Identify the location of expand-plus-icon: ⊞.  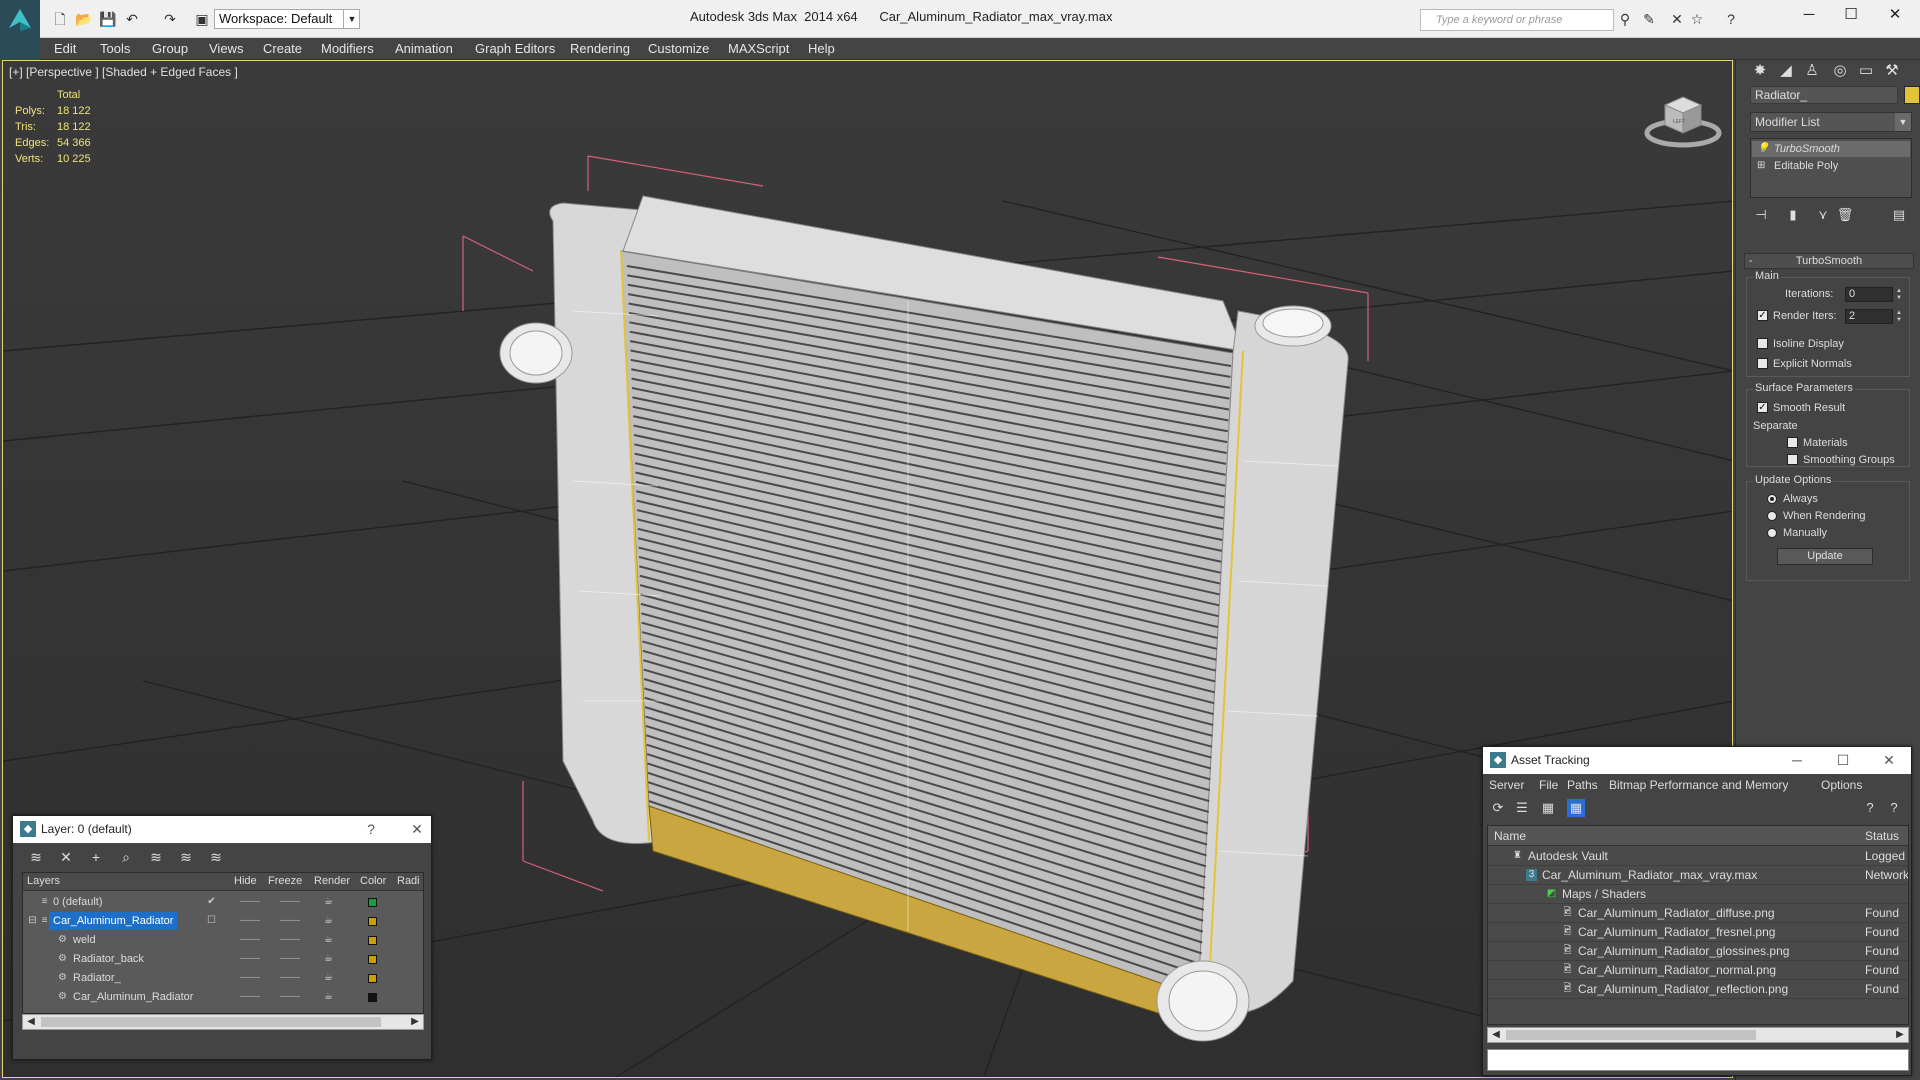
(1761, 166).